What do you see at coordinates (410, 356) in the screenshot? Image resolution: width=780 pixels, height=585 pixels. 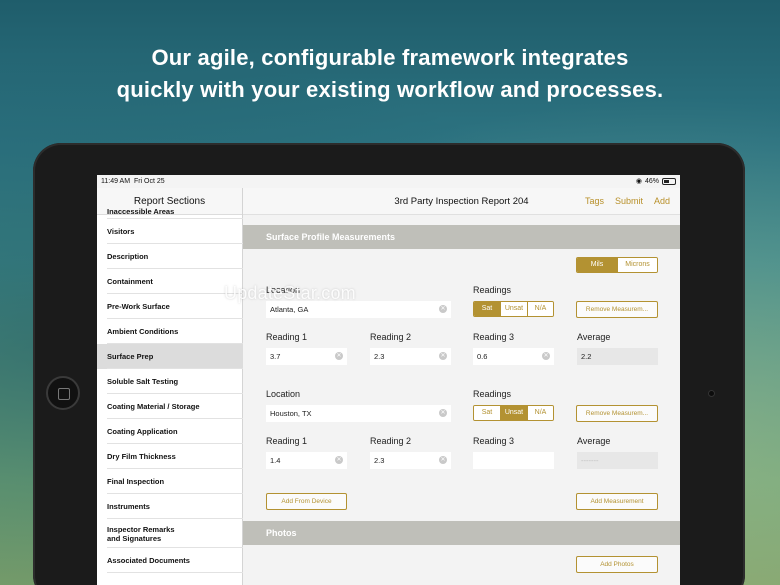 I see `reading-2-input-1: 2.3 ✕` at bounding box center [410, 356].